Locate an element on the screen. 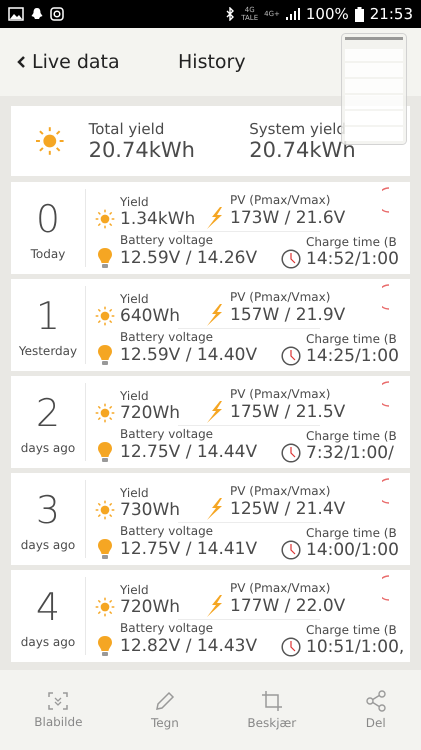  page-title: History is located at coordinates (212, 62).